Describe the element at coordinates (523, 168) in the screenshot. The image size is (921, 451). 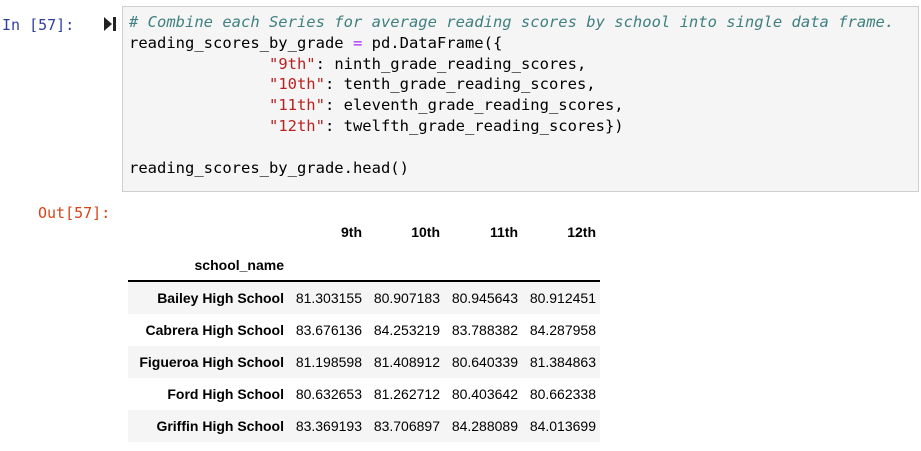
I see `code-line: reading_scores_by_grade.head()` at that location.